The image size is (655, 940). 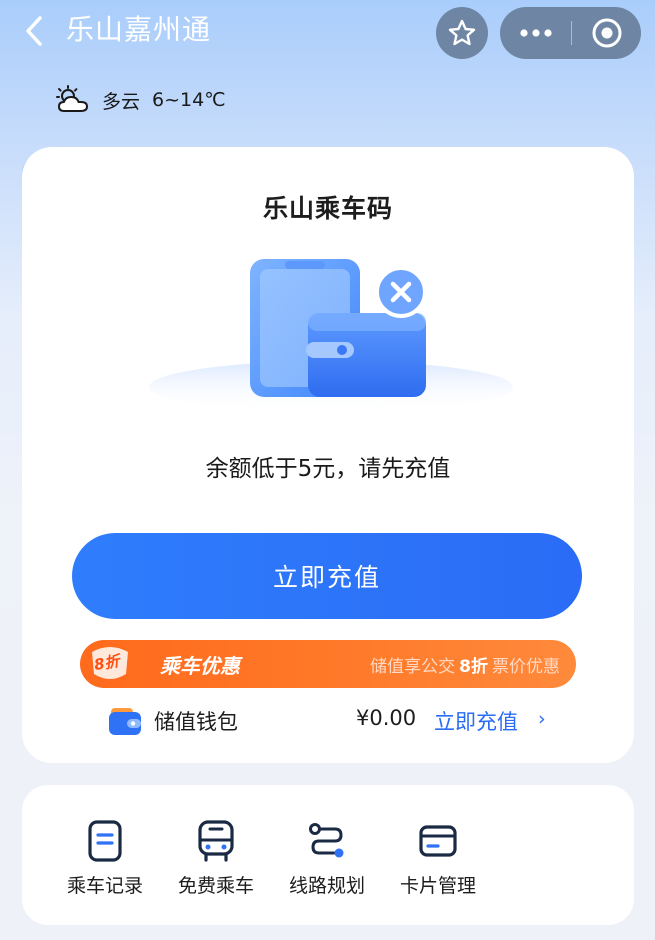 I want to click on more-button, so click(x=536, y=33).